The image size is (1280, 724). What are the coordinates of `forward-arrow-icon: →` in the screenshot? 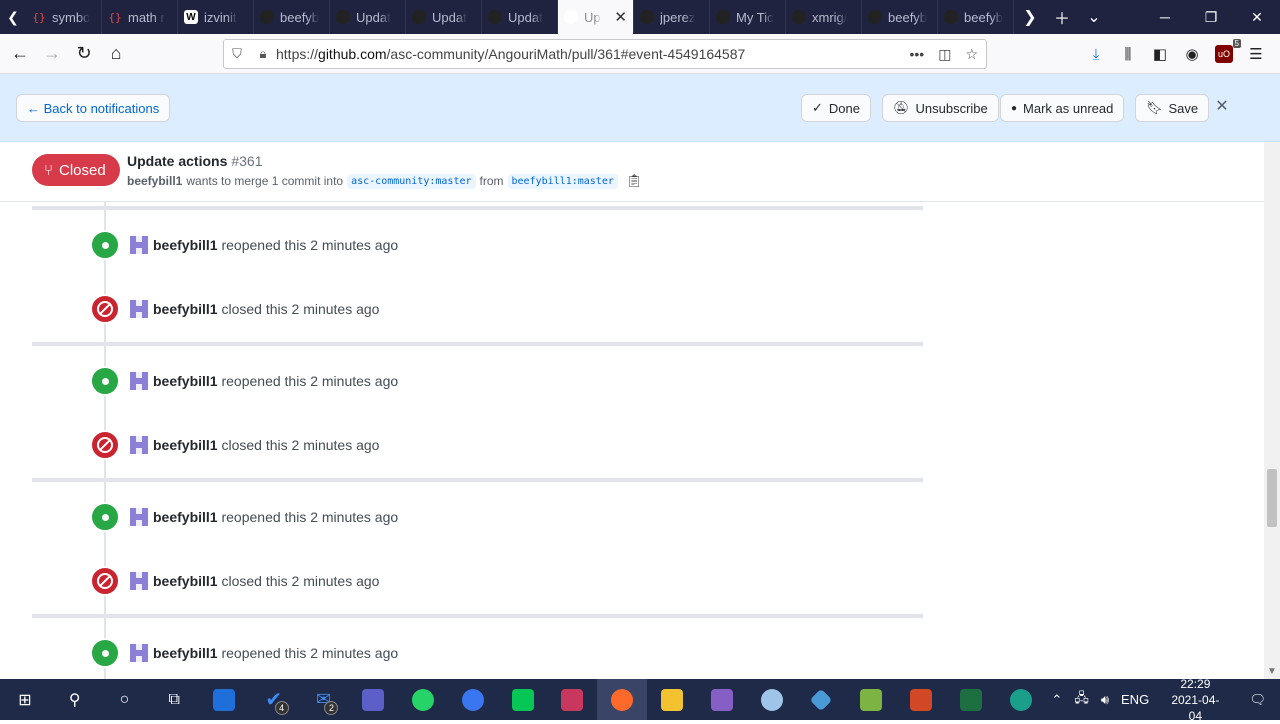 It's located at (52, 54).